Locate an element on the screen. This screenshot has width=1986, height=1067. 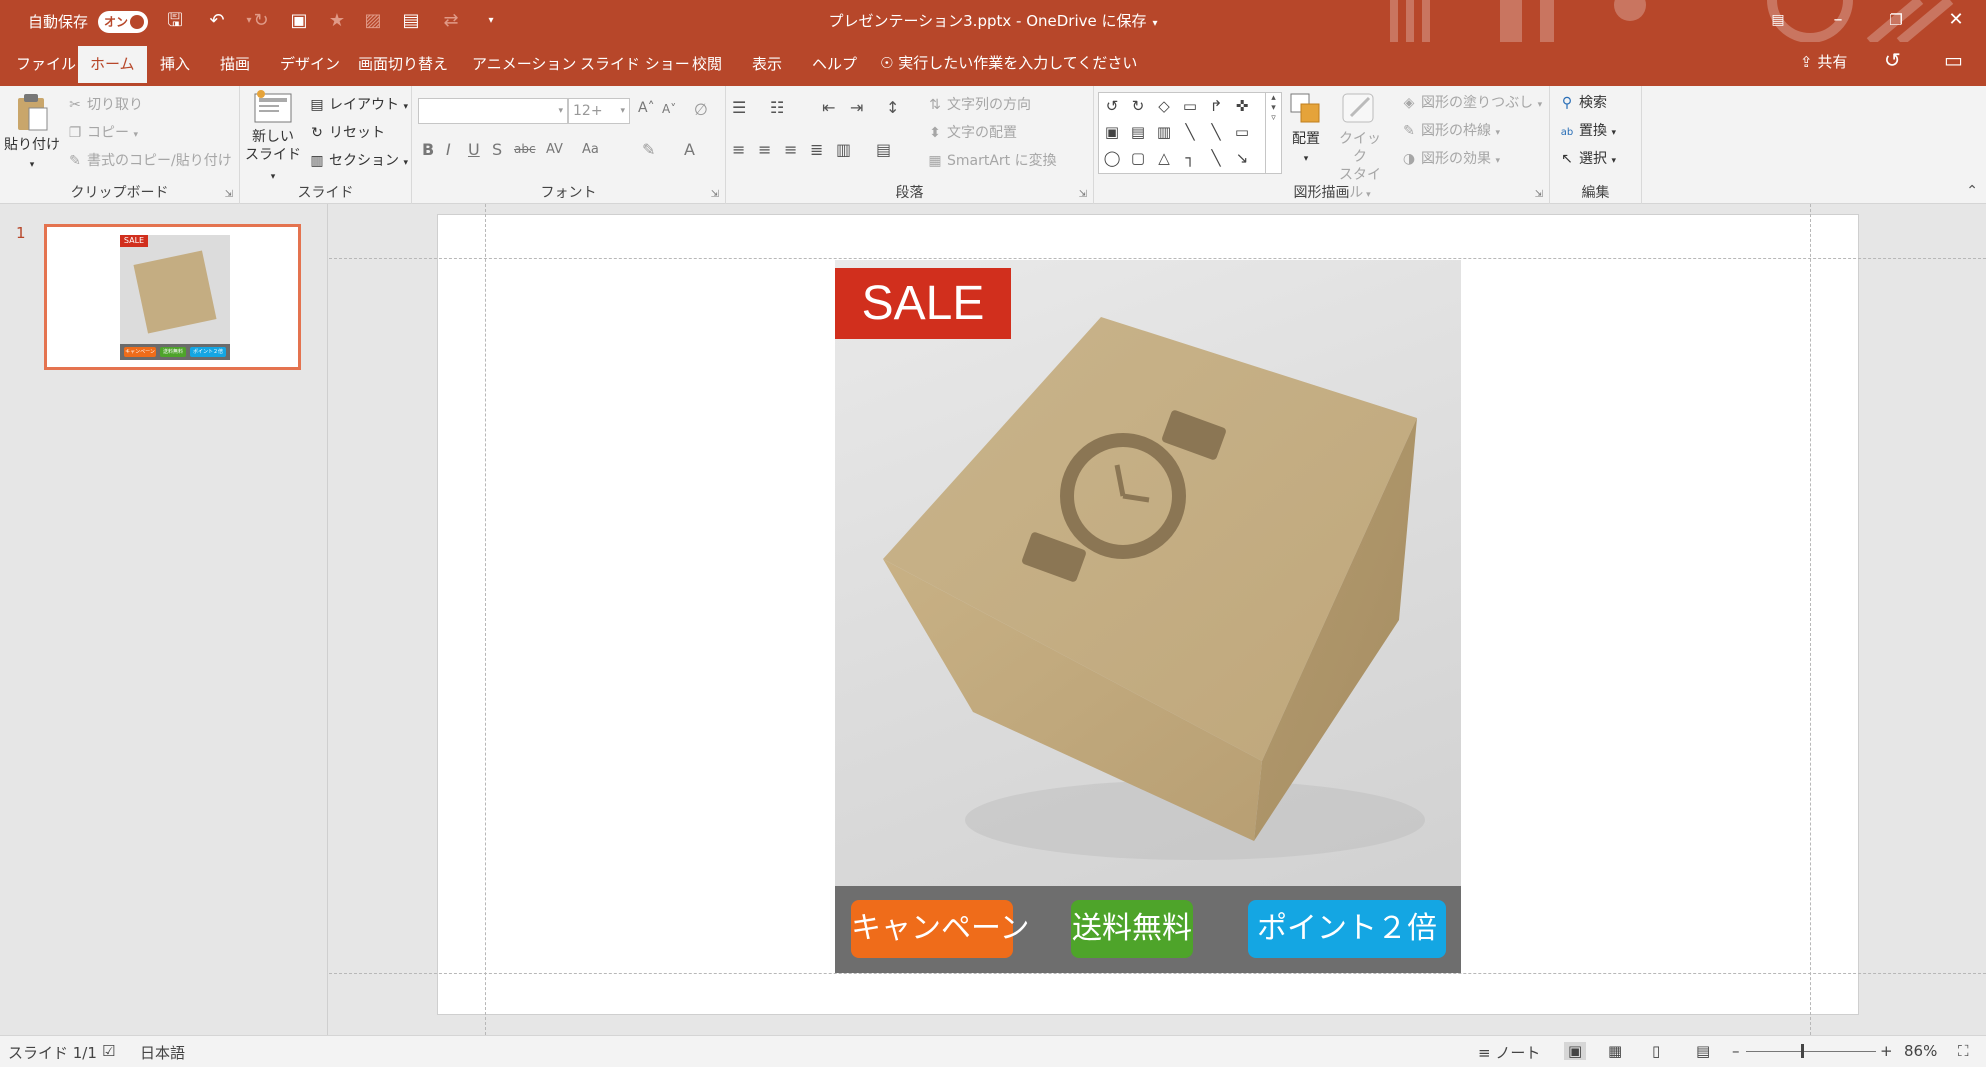
align-left-icon: ≡ is located at coordinates (738, 149).